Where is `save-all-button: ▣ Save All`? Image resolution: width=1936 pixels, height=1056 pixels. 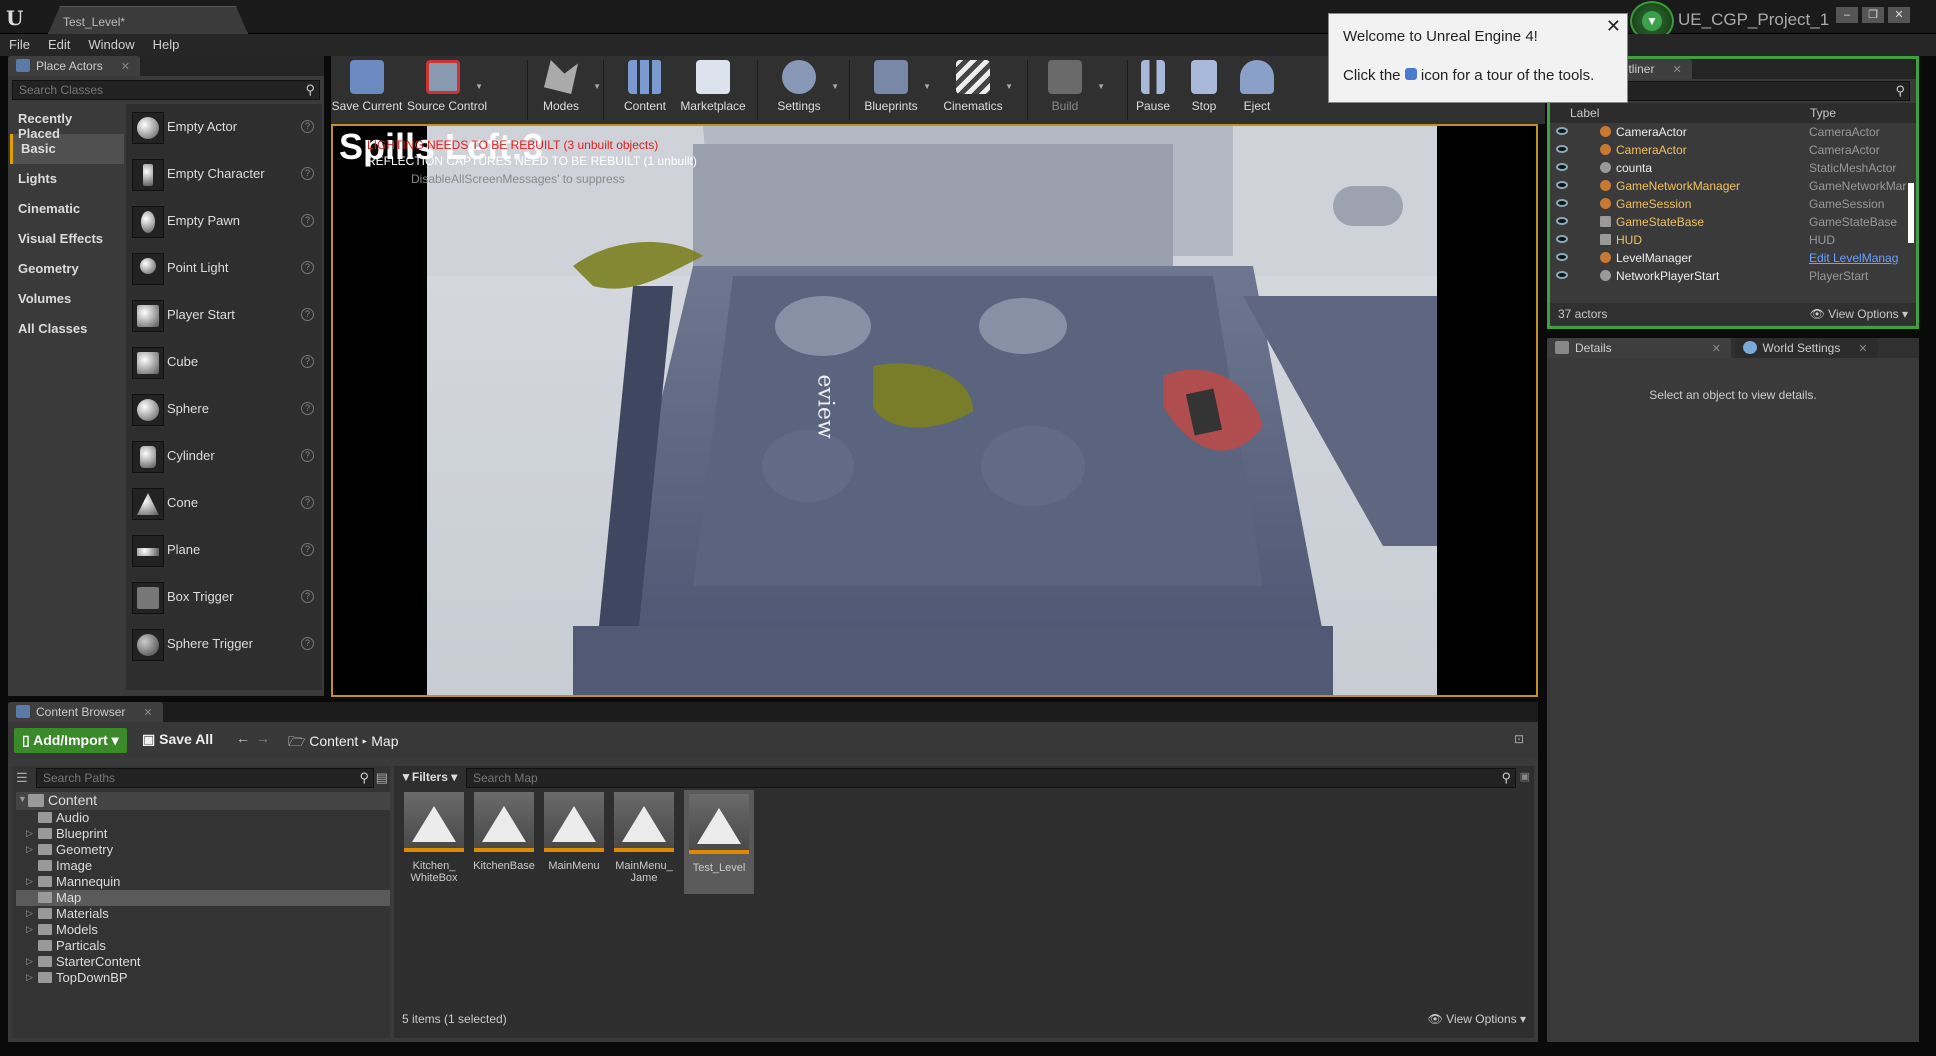
save-all-button: ▣ Save All is located at coordinates (177, 739).